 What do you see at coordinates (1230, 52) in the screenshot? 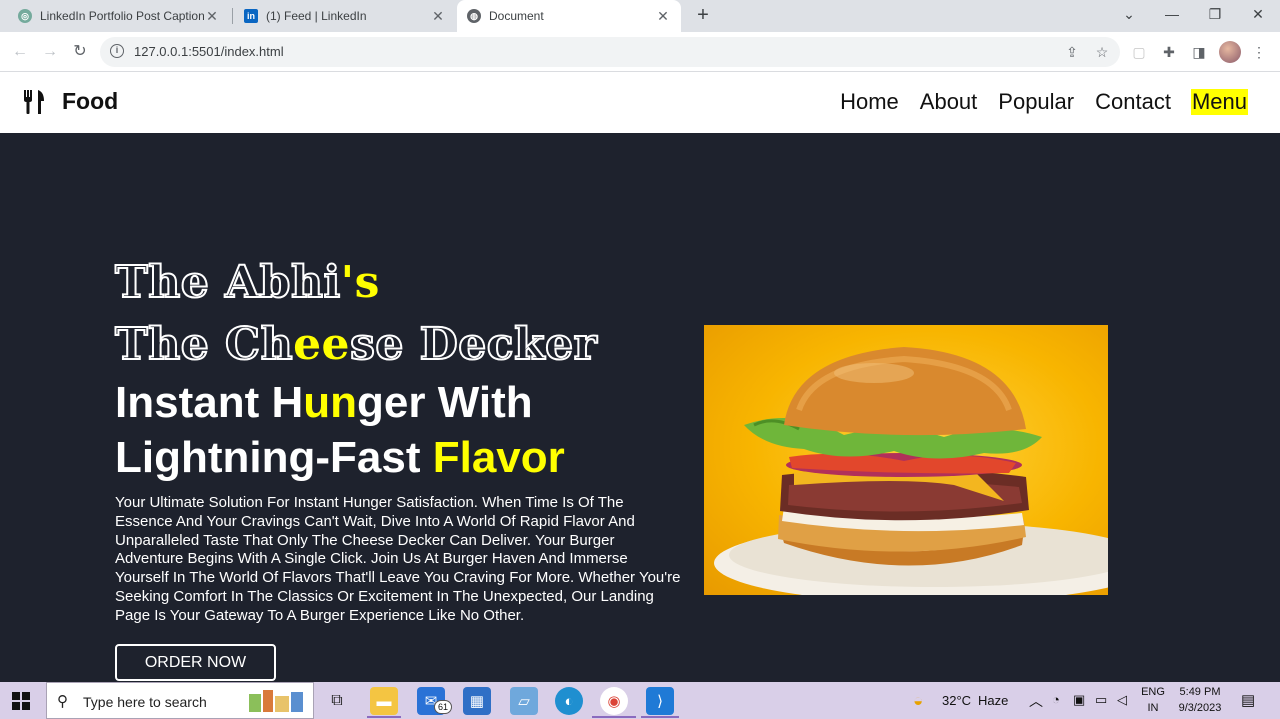
I see `profile-avatar` at bounding box center [1230, 52].